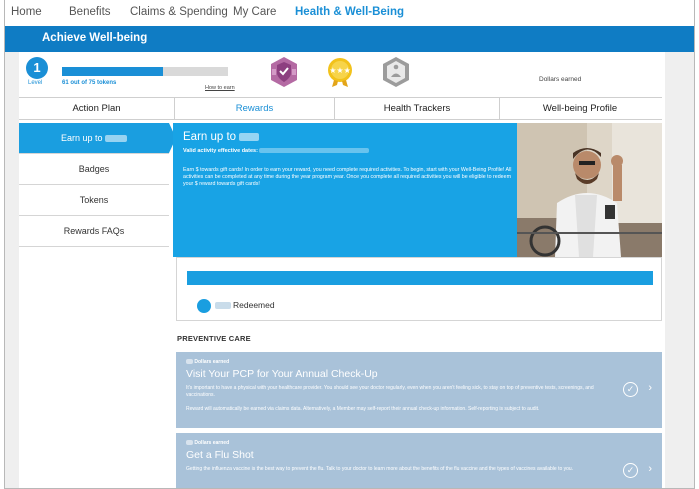  I want to click on activity-title: Visit Your PCP for Your Annual Check-Up, so click(282, 374).